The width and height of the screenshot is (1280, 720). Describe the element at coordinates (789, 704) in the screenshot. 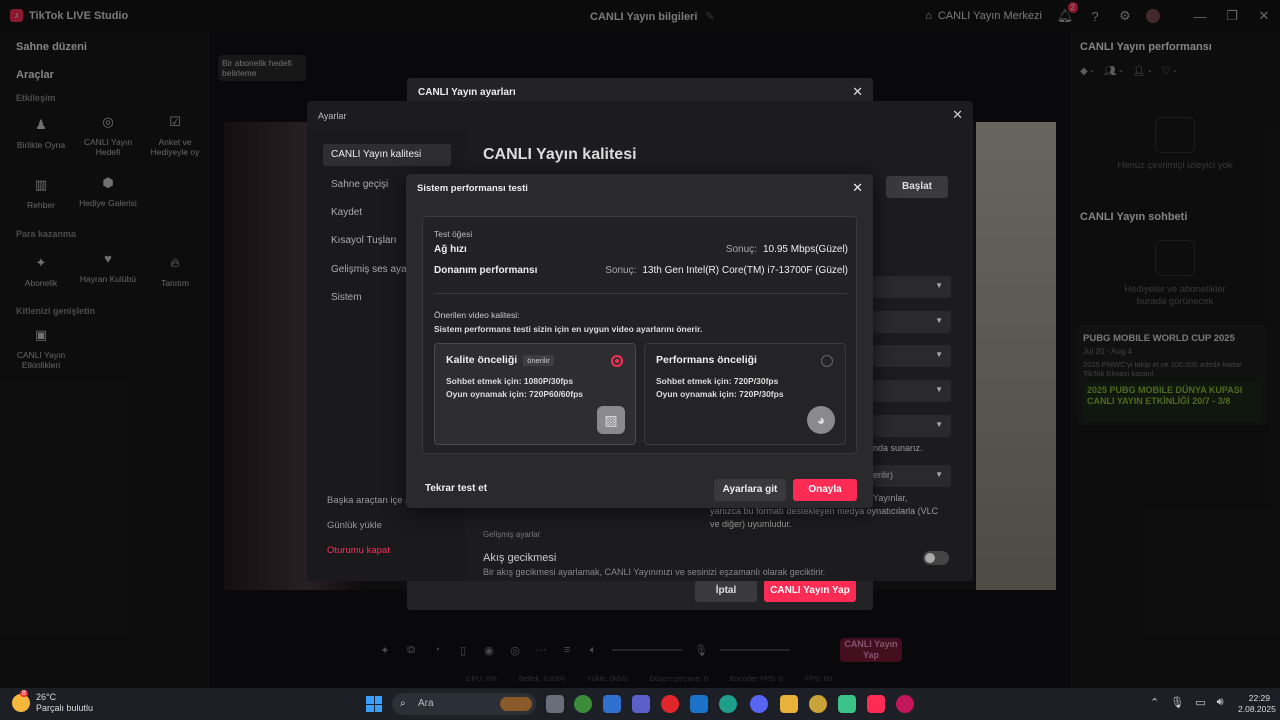

I see `file-explorer-icon` at that location.